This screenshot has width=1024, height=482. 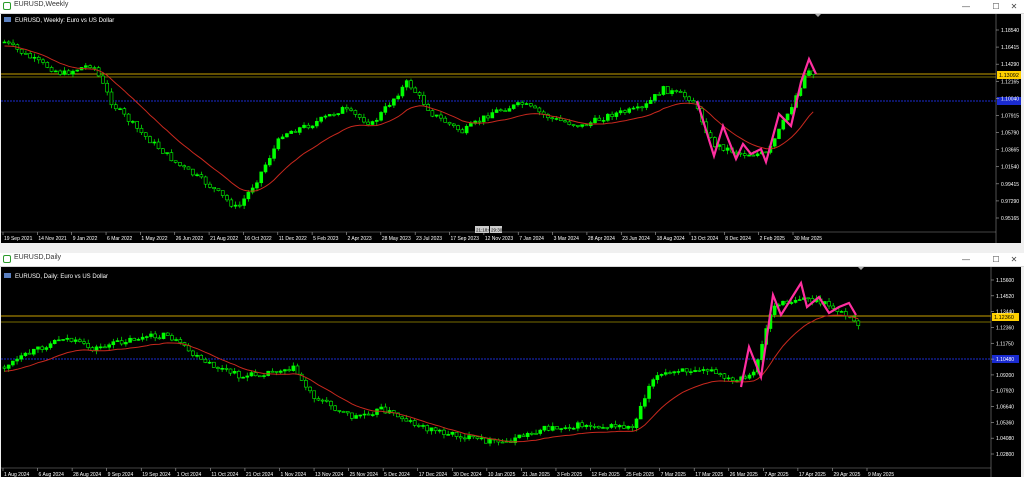 What do you see at coordinates (1005, 408) in the screenshot?
I see `daily-price-tick-label: 1.06640` at bounding box center [1005, 408].